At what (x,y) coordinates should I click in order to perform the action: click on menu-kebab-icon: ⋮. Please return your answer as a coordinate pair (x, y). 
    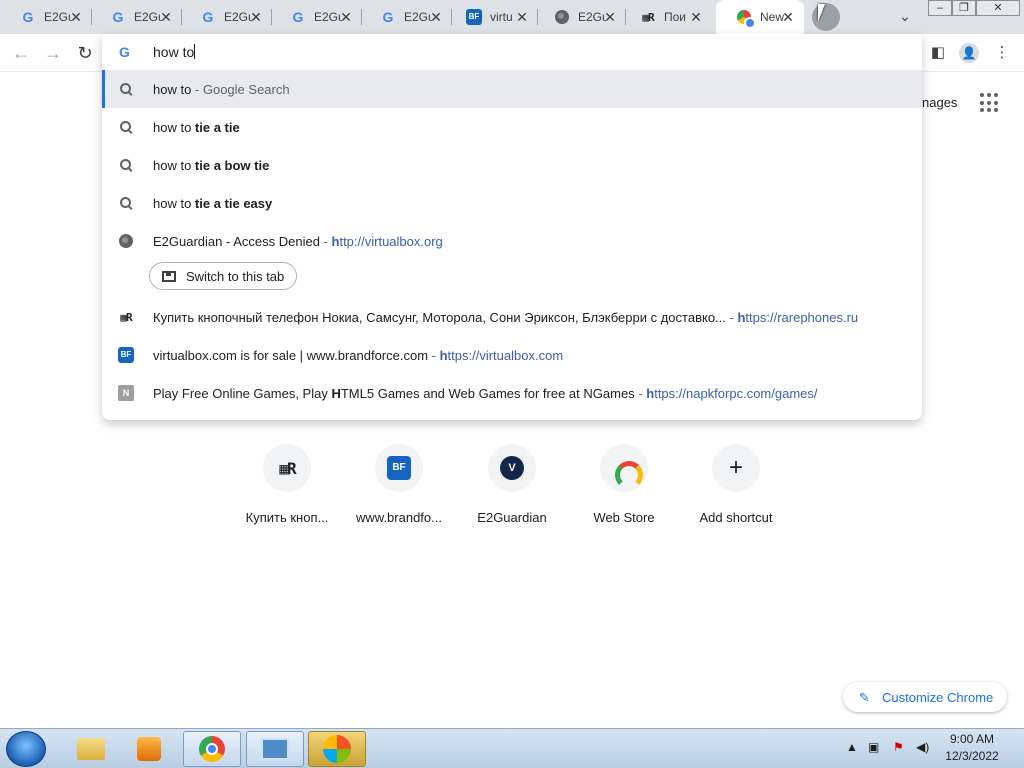
    Looking at the image, I should click on (1002, 53).